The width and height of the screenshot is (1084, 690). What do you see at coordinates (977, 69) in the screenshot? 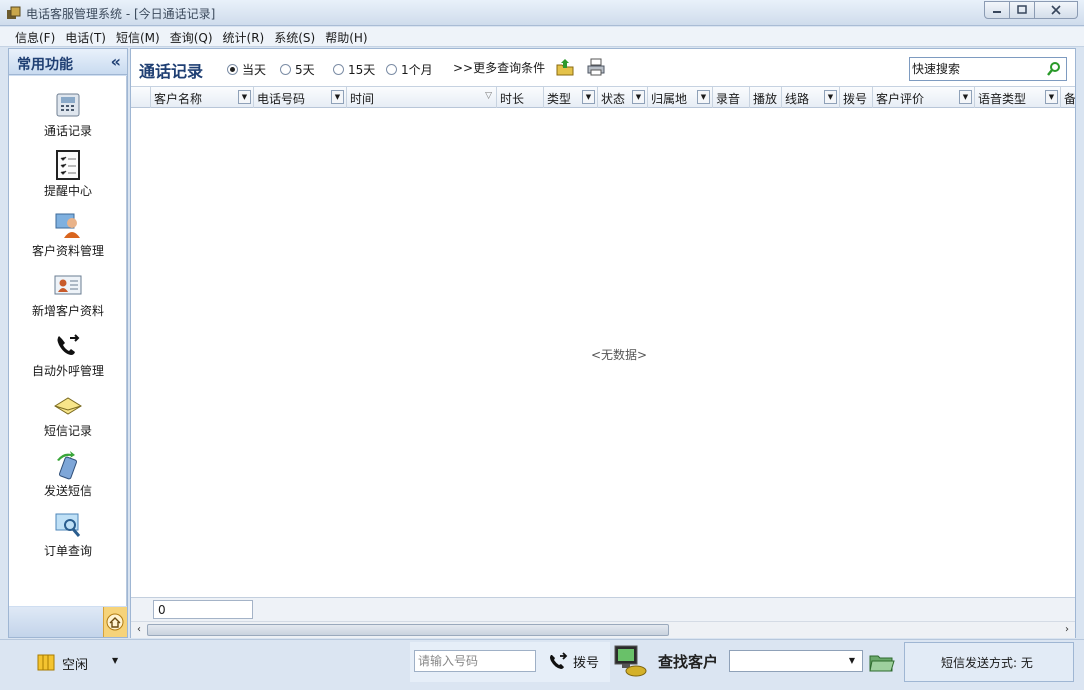
I see `quick-search-input` at bounding box center [977, 69].